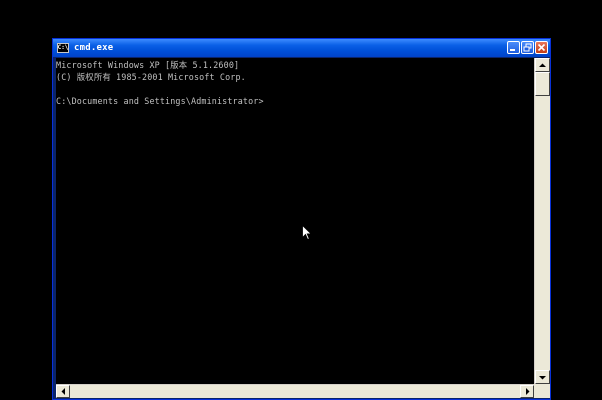  I want to click on scroll-right-button, so click(527, 391).